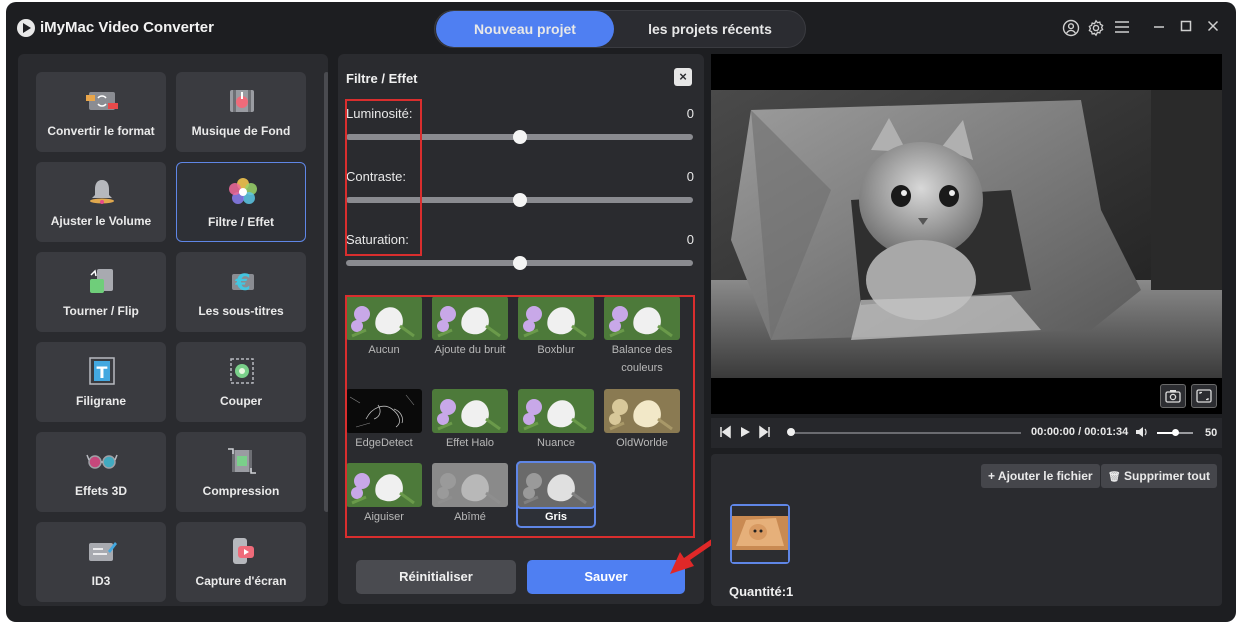 The image size is (1240, 625). Describe the element at coordinates (1114, 477) in the screenshot. I see `trash-icon: 🗑` at that location.